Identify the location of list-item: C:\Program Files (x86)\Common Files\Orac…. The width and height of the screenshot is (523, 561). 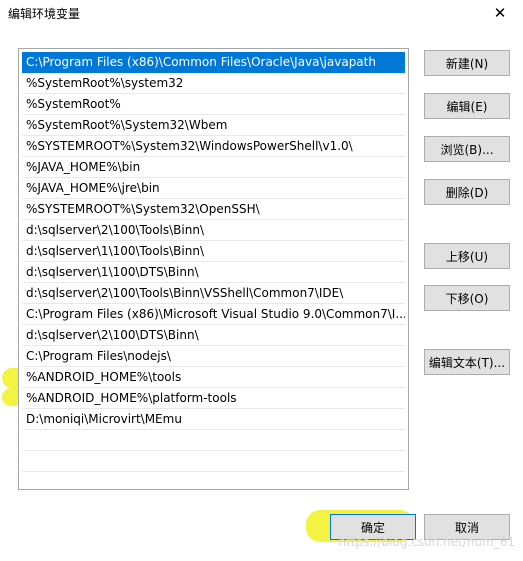
(213, 62).